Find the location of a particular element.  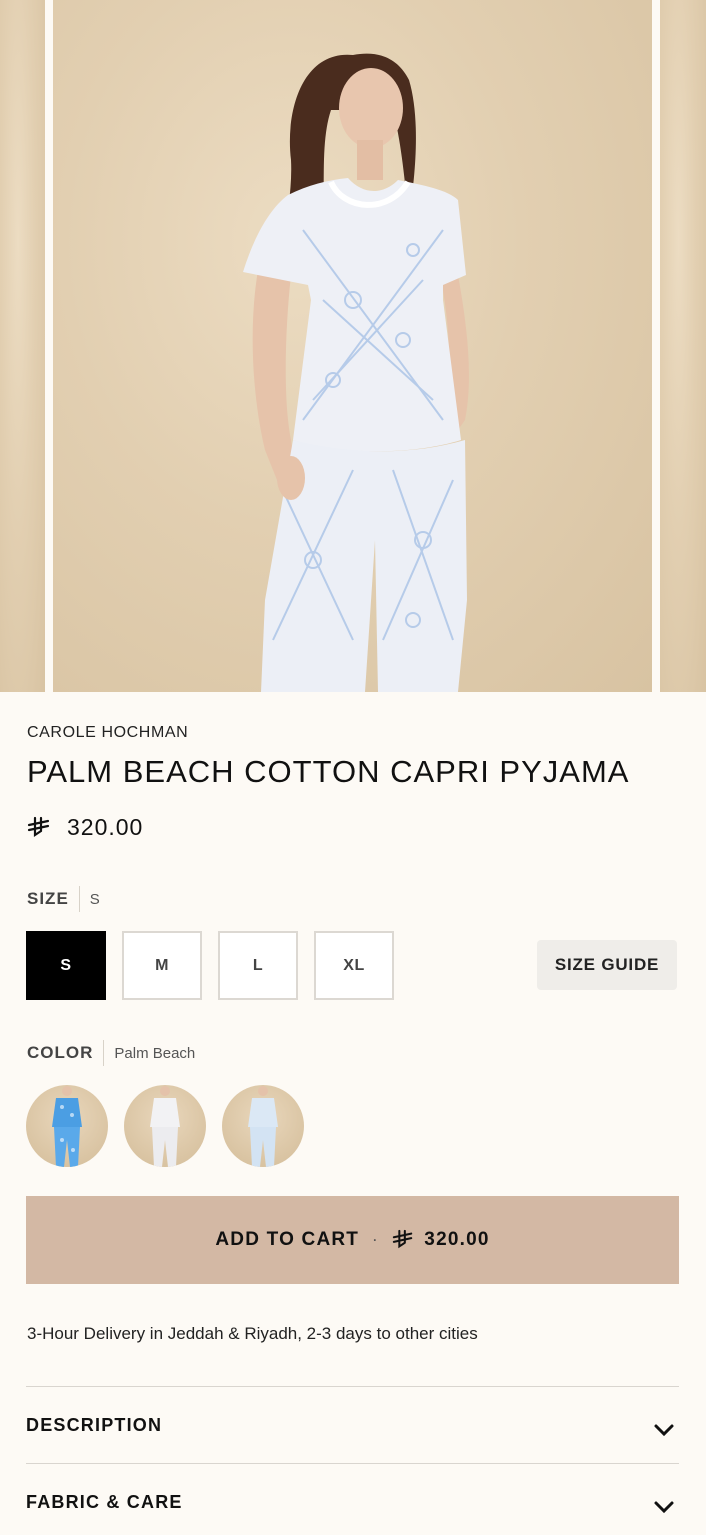

color-swatch-white is located at coordinates (165, 1126).